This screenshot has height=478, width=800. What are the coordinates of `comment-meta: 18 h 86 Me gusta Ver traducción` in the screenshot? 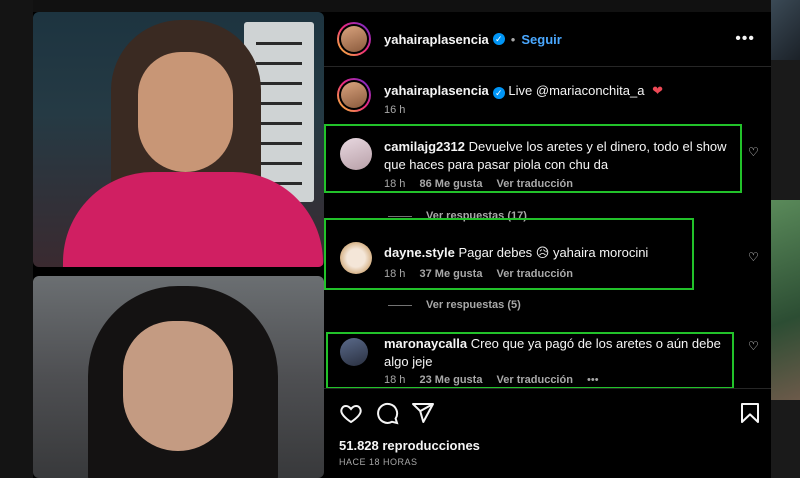 It's located at (484, 184).